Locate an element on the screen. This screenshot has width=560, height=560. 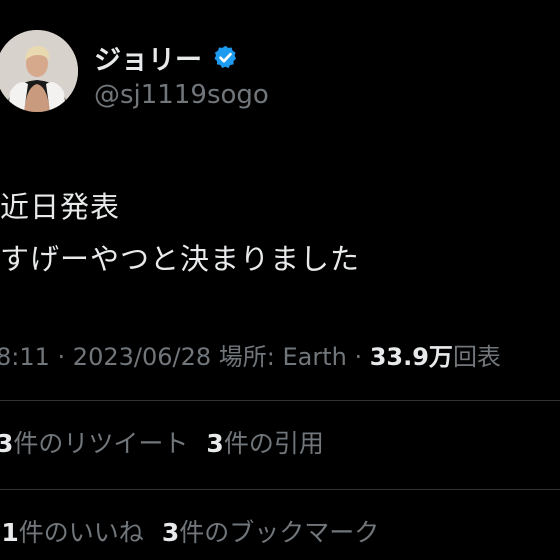
location-label: 場所: is located at coordinates (247, 357).